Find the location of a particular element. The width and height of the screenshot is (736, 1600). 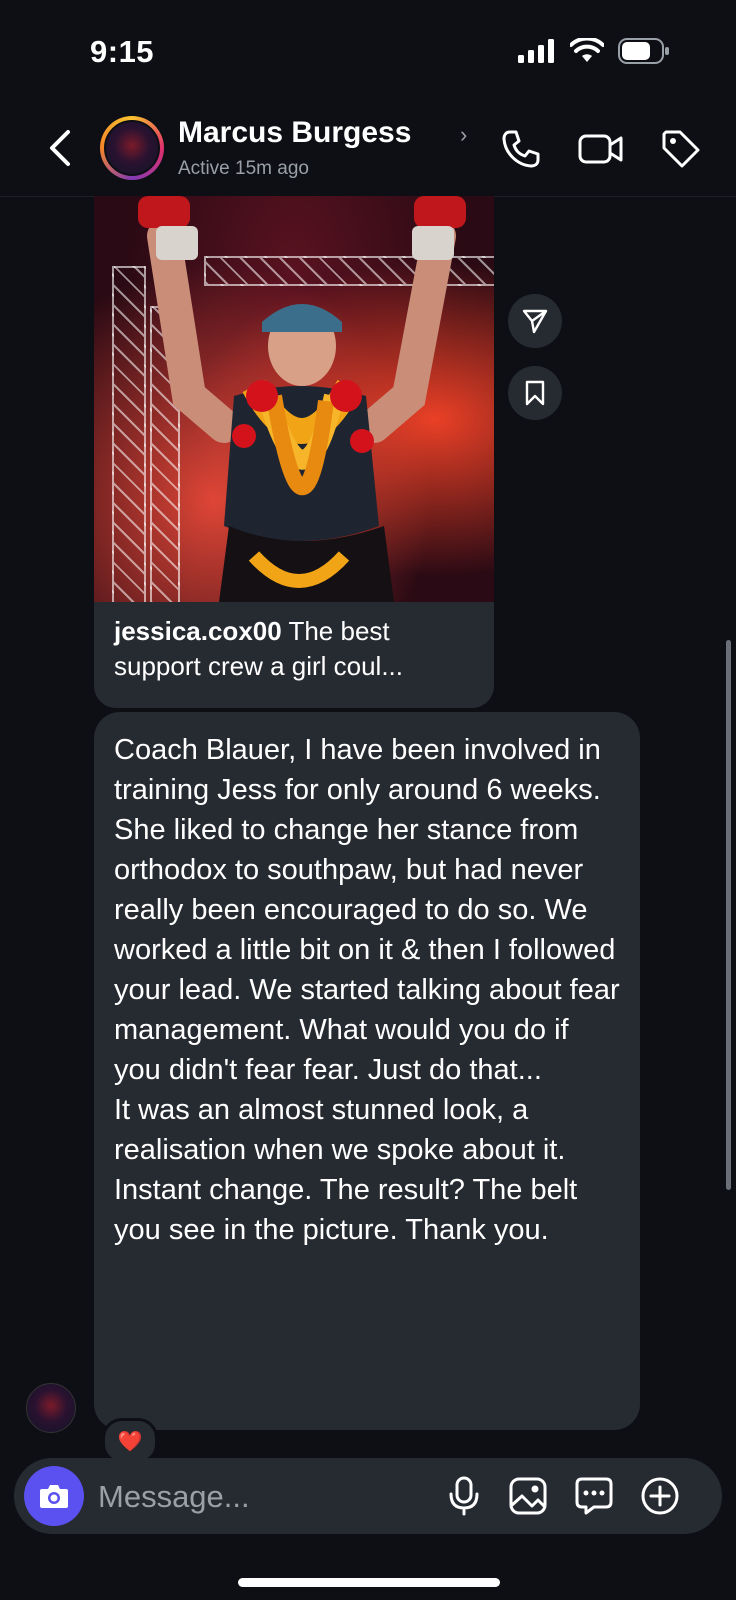

video-icon is located at coordinates (601, 149).